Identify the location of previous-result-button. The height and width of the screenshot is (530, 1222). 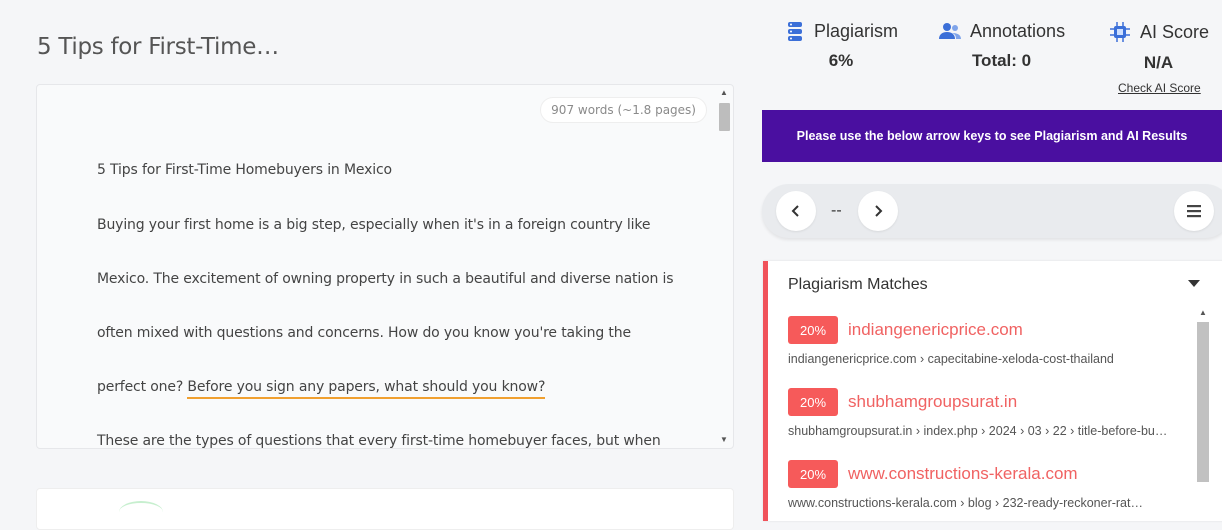
(796, 211).